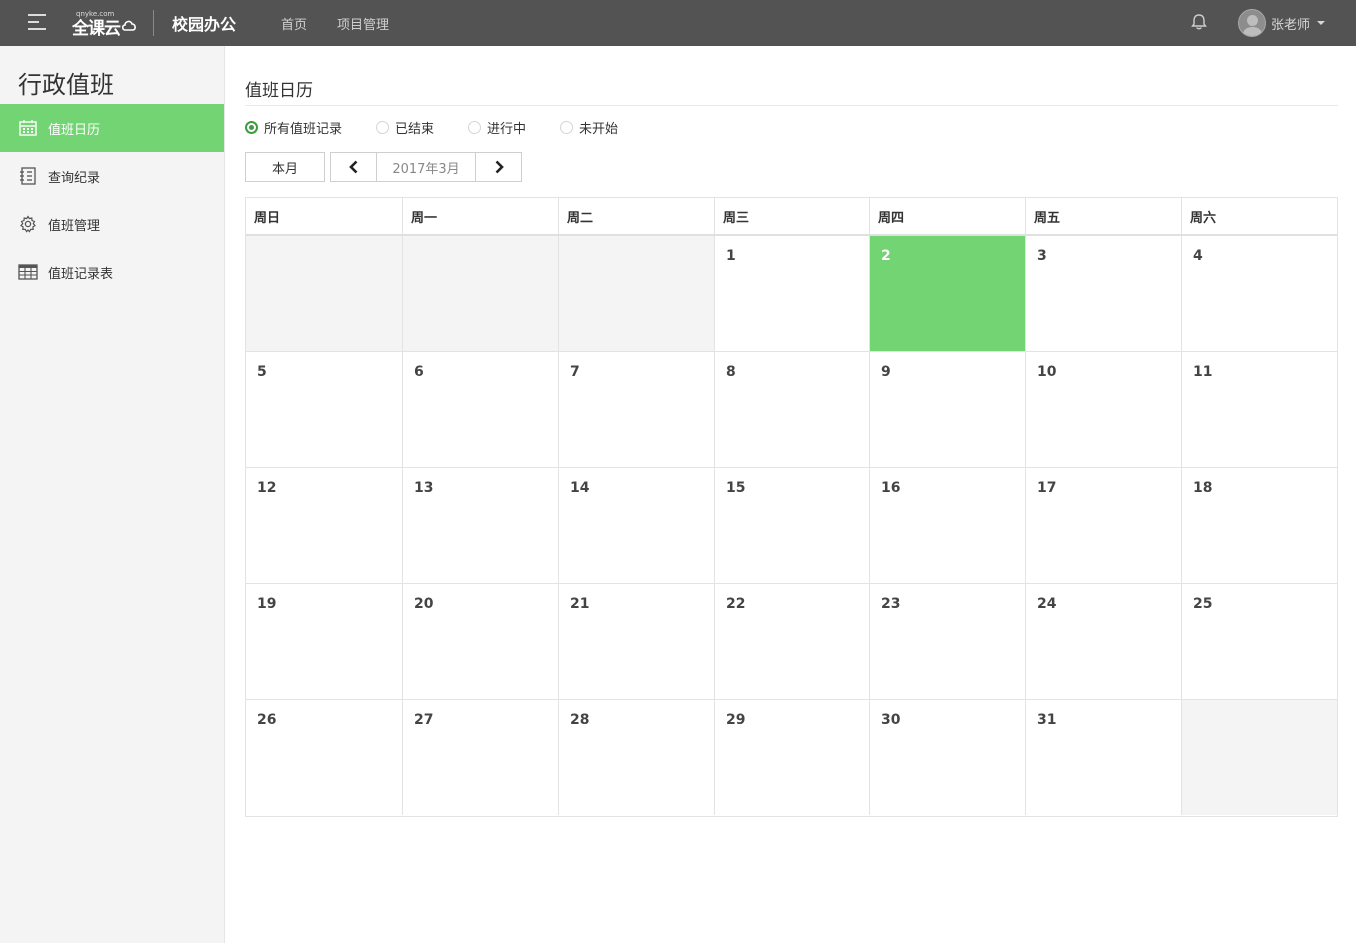  I want to click on page-title: 值班日历, so click(279, 91).